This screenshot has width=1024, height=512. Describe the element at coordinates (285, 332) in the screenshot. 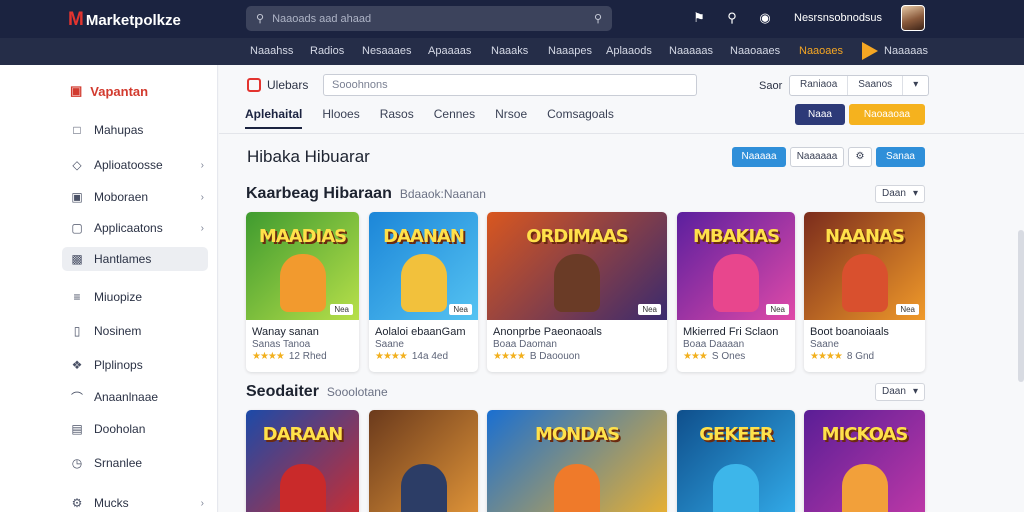

I see `game-name: Wanay sanan` at that location.